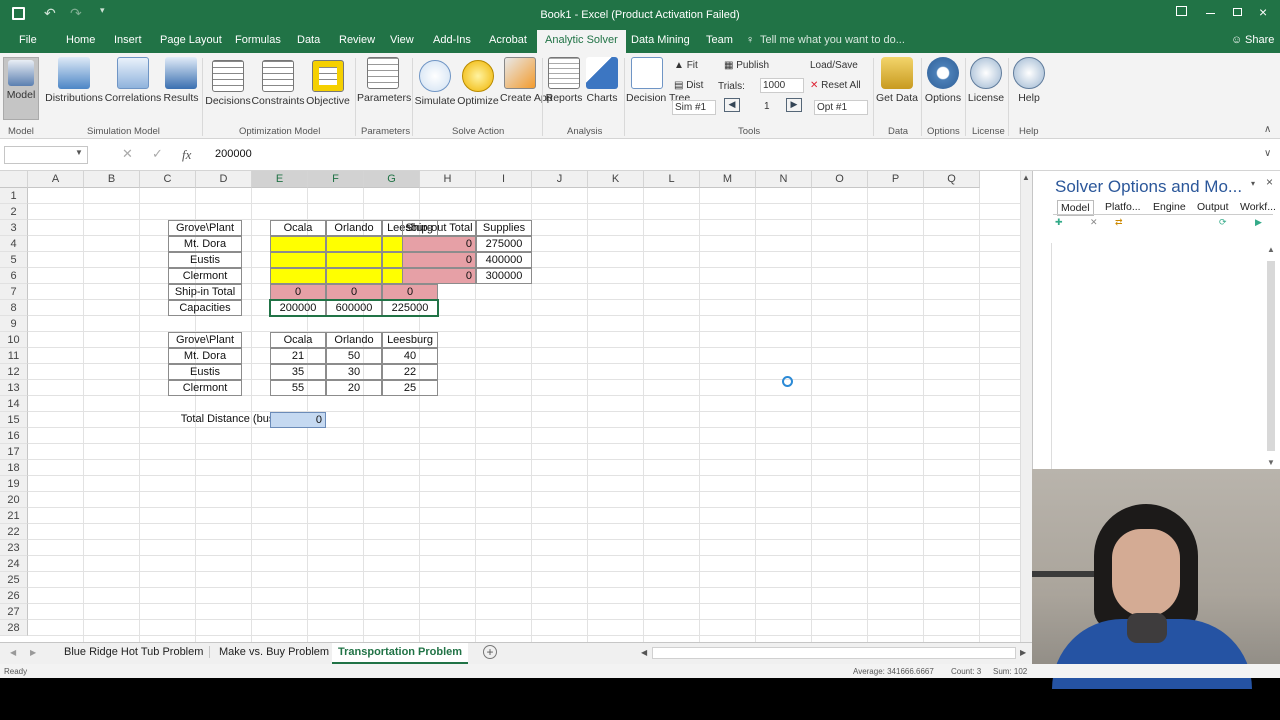  What do you see at coordinates (1269, 182) in the screenshot?
I see `pane-close-icon: ×` at bounding box center [1269, 182].